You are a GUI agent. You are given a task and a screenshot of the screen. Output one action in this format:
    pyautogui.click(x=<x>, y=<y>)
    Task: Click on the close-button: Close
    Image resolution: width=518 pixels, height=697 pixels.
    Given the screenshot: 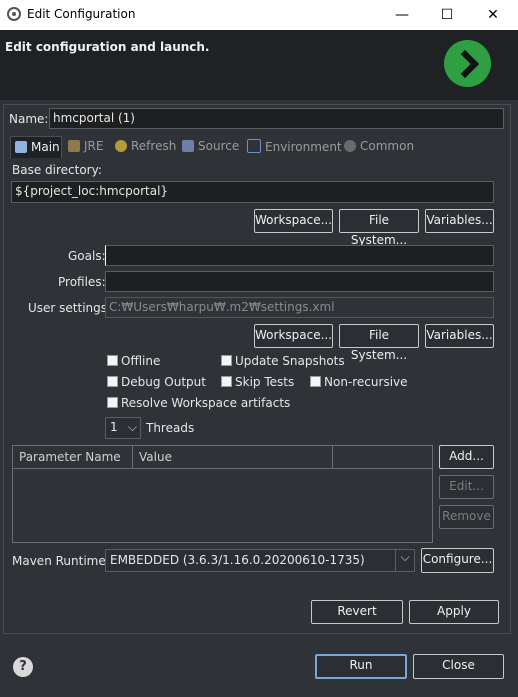 What is the action you would take?
    pyautogui.click(x=458, y=666)
    